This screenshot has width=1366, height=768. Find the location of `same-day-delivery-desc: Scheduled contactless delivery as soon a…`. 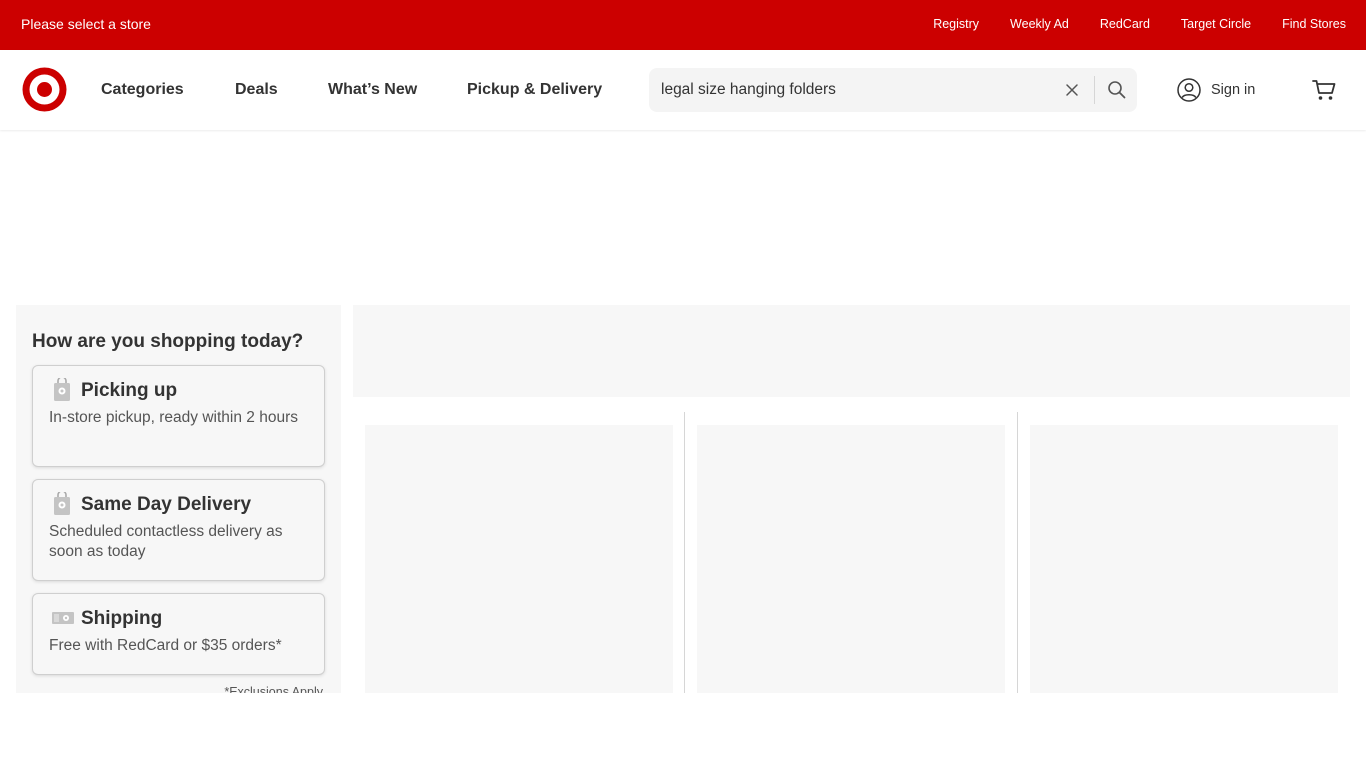

same-day-delivery-desc: Scheduled contactless delivery as soon a… is located at coordinates (166, 541).